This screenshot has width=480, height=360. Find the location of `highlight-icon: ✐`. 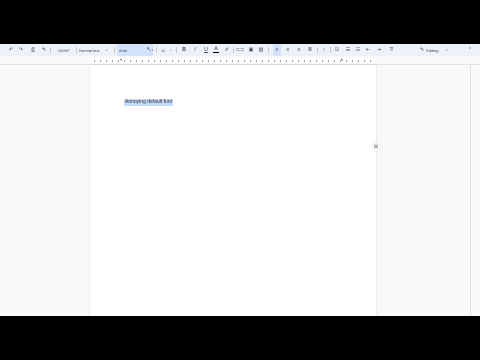

highlight-icon: ✐ is located at coordinates (227, 50).